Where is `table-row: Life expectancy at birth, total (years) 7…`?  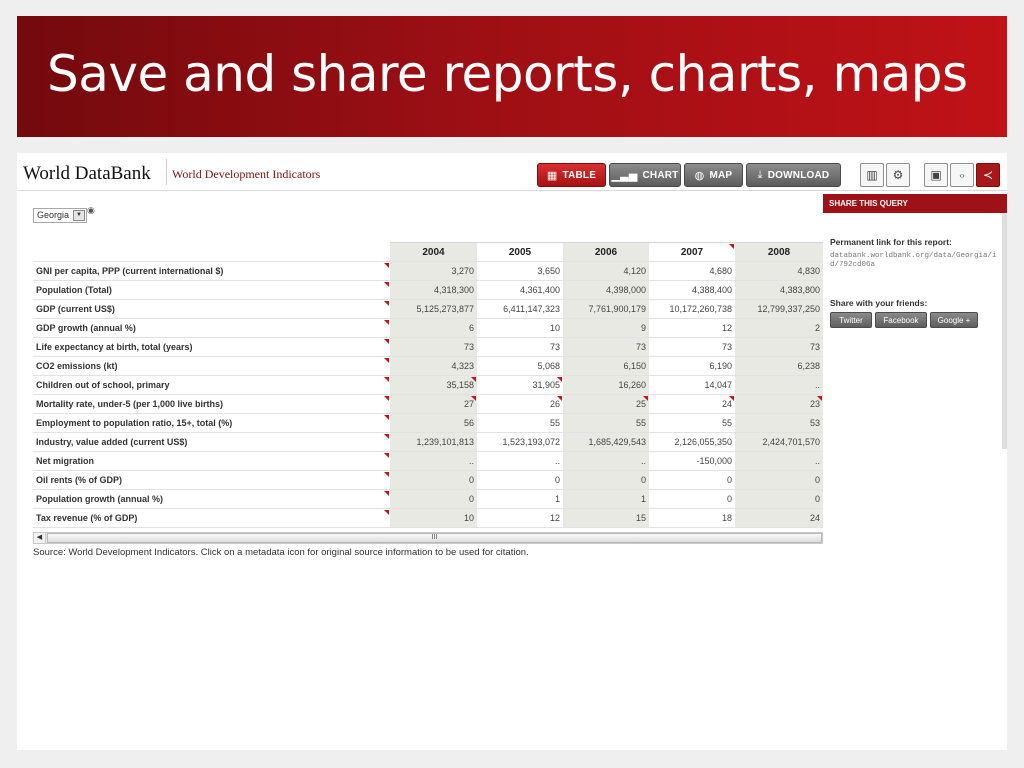
table-row: Life expectancy at birth, total (years) 7… is located at coordinates (428, 347).